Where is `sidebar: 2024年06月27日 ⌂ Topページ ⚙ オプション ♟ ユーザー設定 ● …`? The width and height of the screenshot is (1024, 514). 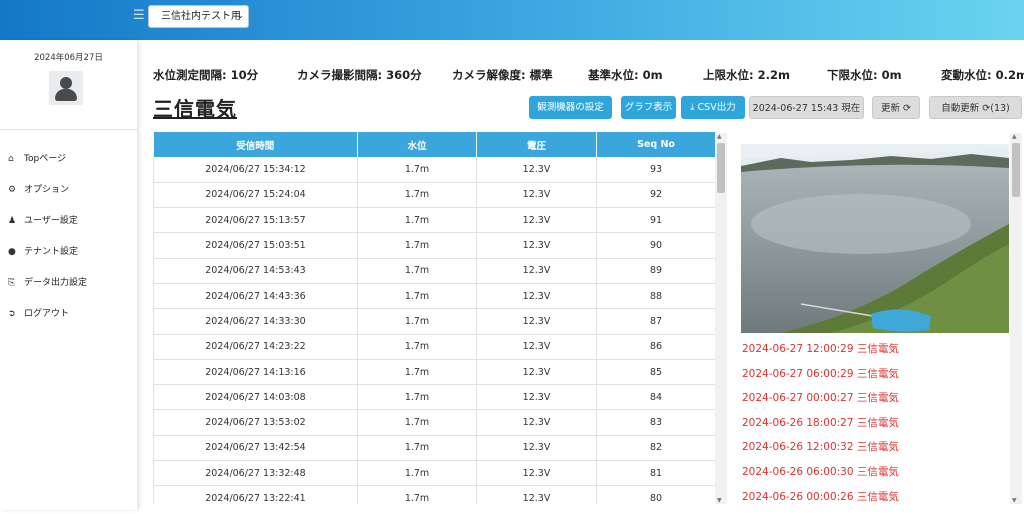 sidebar: 2024年06月27日 ⌂ Topページ ⚙ オプション ♟ ユーザー設定 ● … is located at coordinates (68, 275).